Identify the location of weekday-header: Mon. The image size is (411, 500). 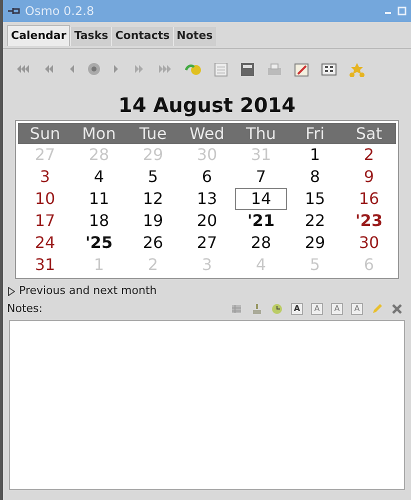
(99, 134).